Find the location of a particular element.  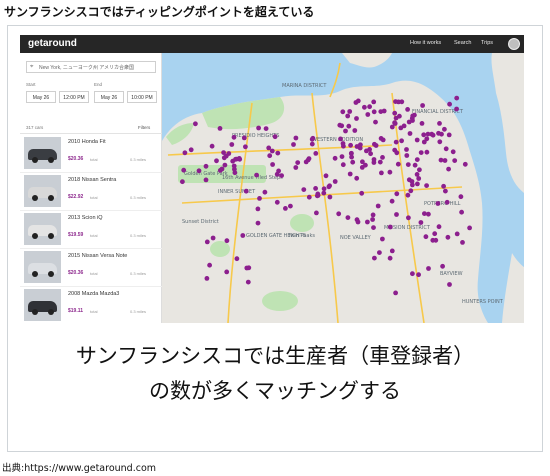

start-time-field: 12:00 PM is located at coordinates (74, 97).